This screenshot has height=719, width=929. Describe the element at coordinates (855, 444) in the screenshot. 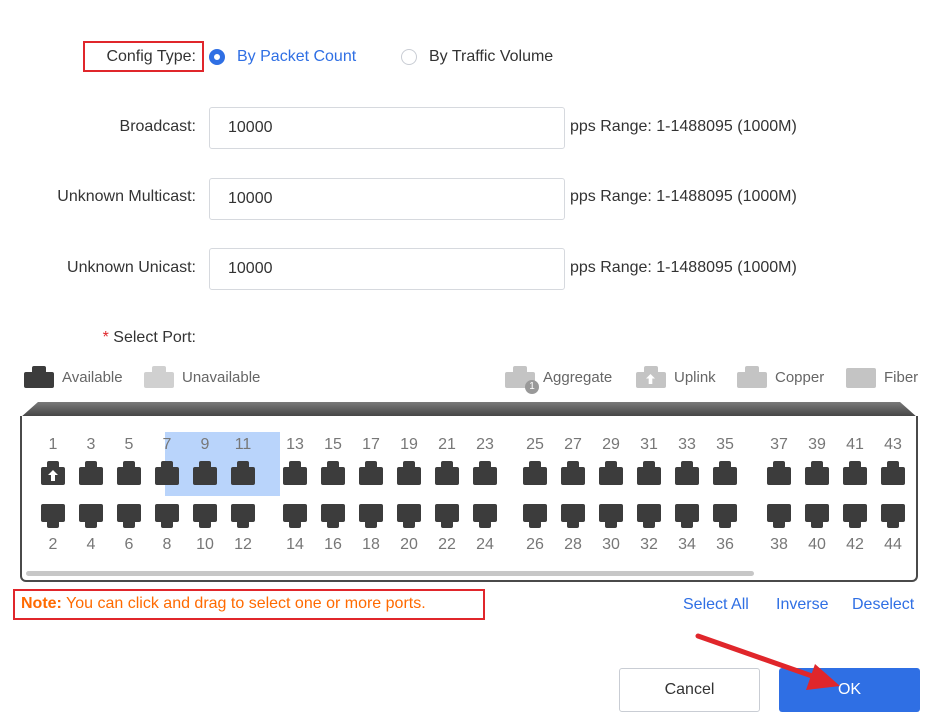

I see `port-number: 41` at that location.